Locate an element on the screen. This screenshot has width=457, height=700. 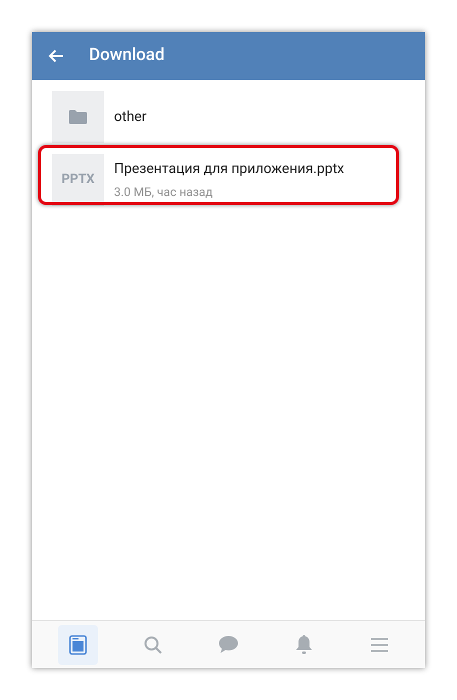
back-arrow-icon is located at coordinates (56, 56).